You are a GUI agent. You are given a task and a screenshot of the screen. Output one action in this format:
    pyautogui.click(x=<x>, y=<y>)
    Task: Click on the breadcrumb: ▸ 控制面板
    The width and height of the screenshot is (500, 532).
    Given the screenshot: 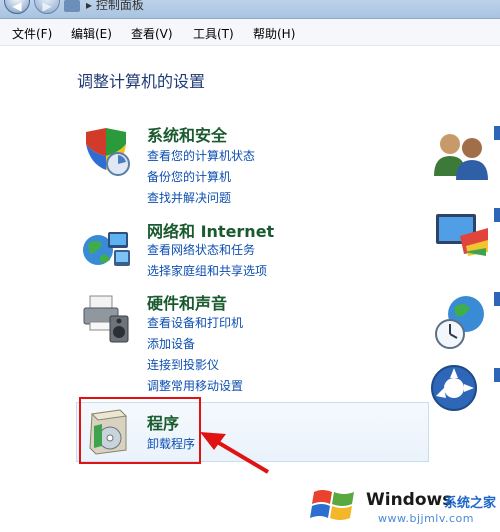 What is the action you would take?
    pyautogui.click(x=115, y=6)
    